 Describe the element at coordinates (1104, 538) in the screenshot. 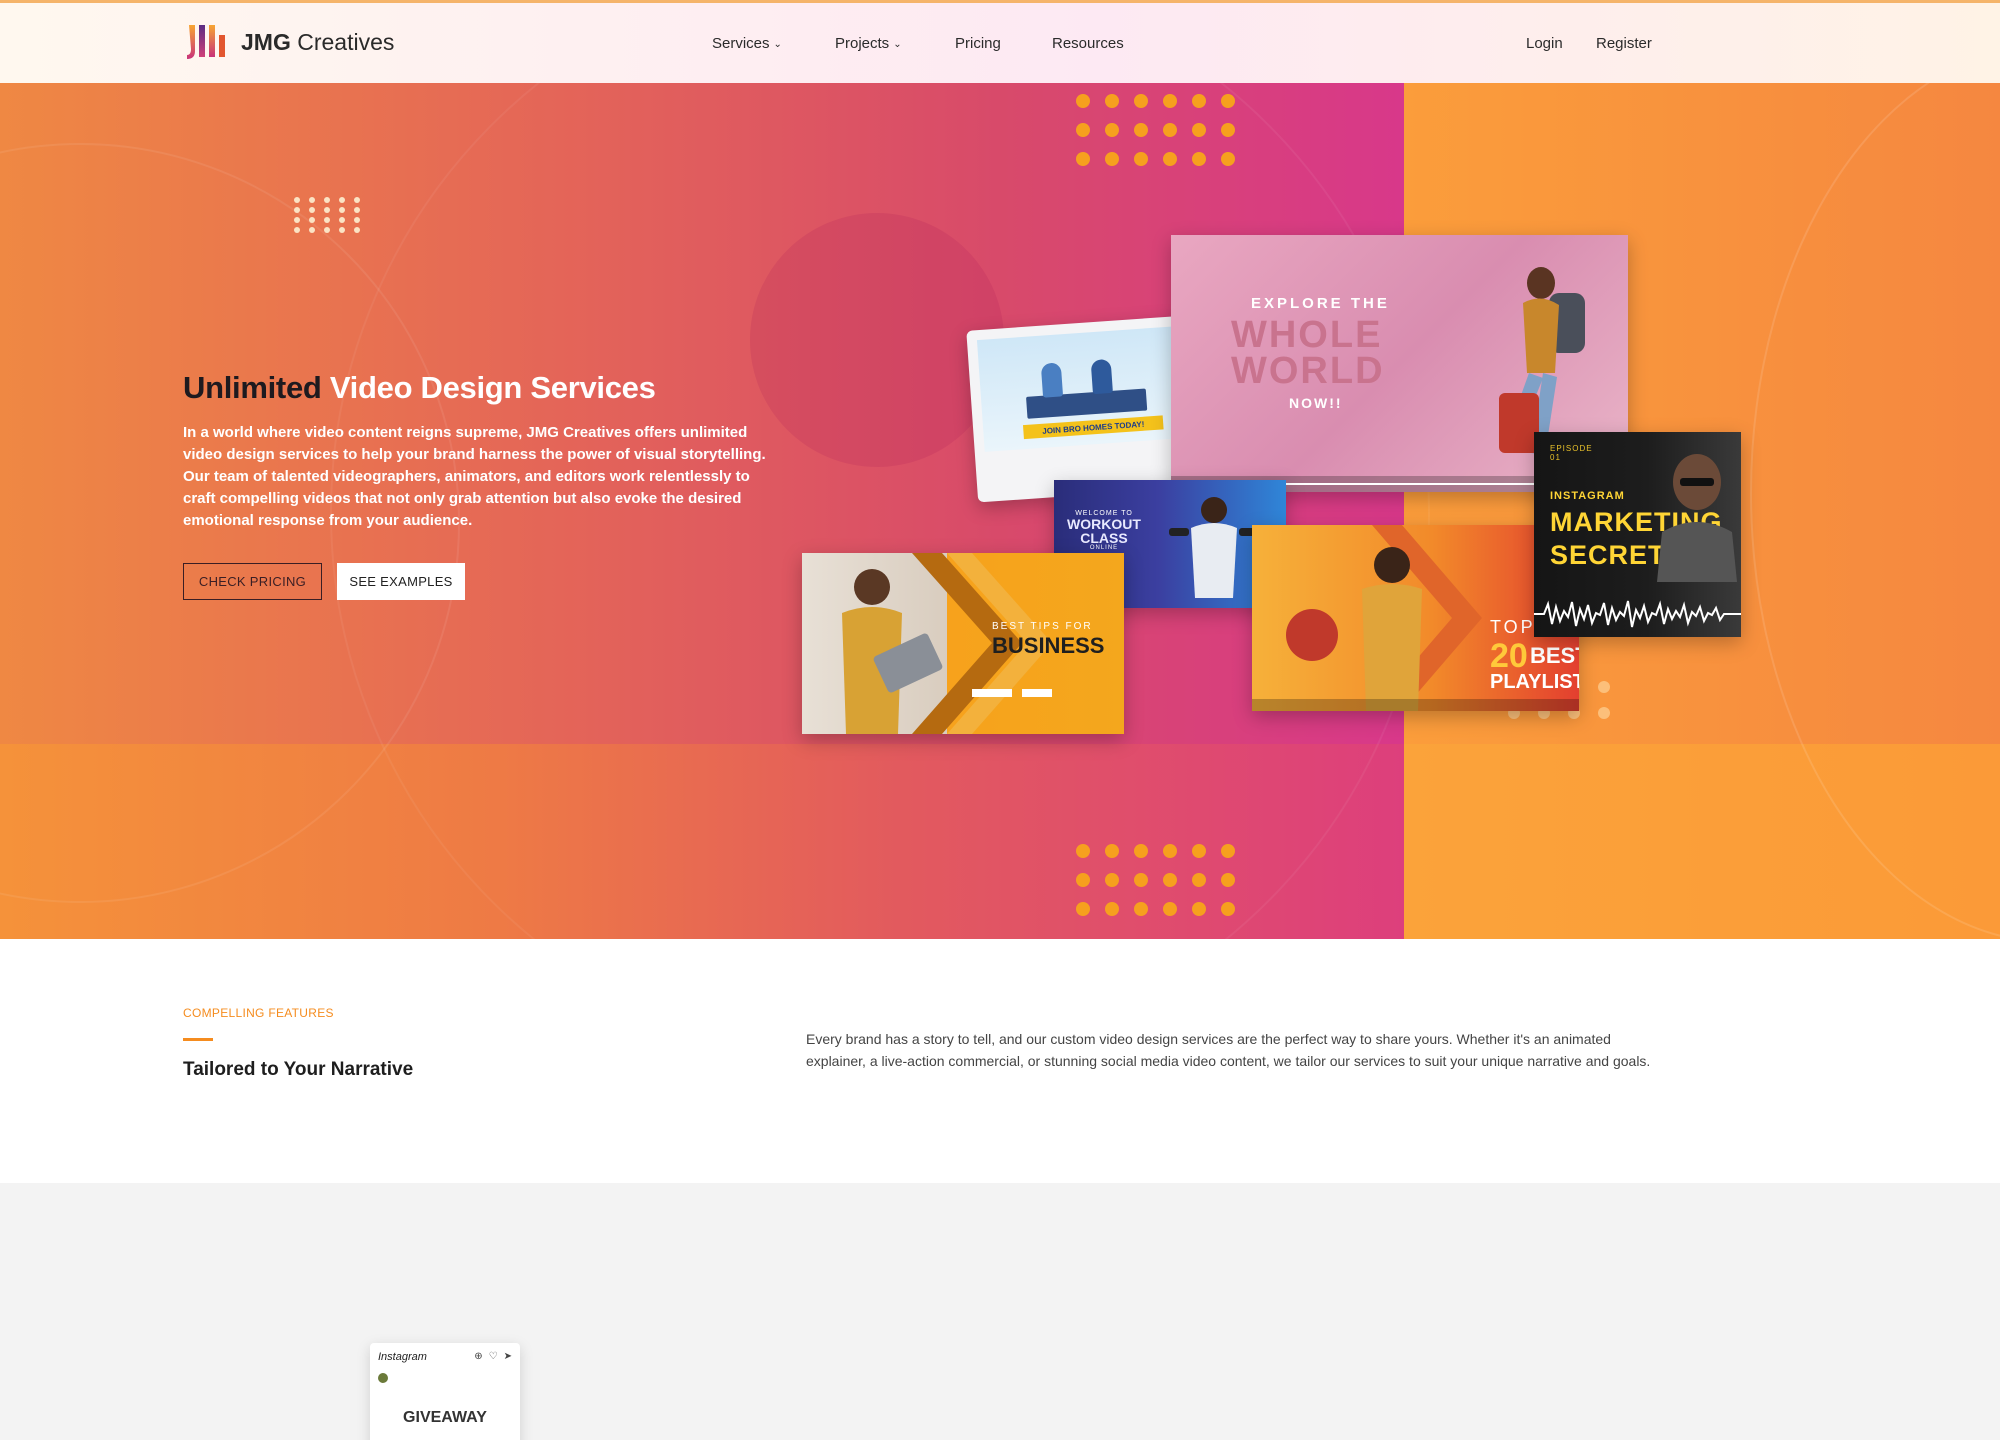

I see `workout-line: CLASS` at that location.